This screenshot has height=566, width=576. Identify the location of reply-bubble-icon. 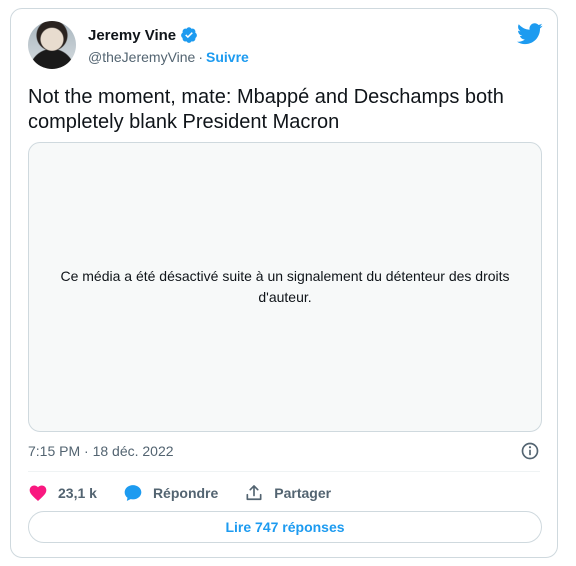
(133, 493).